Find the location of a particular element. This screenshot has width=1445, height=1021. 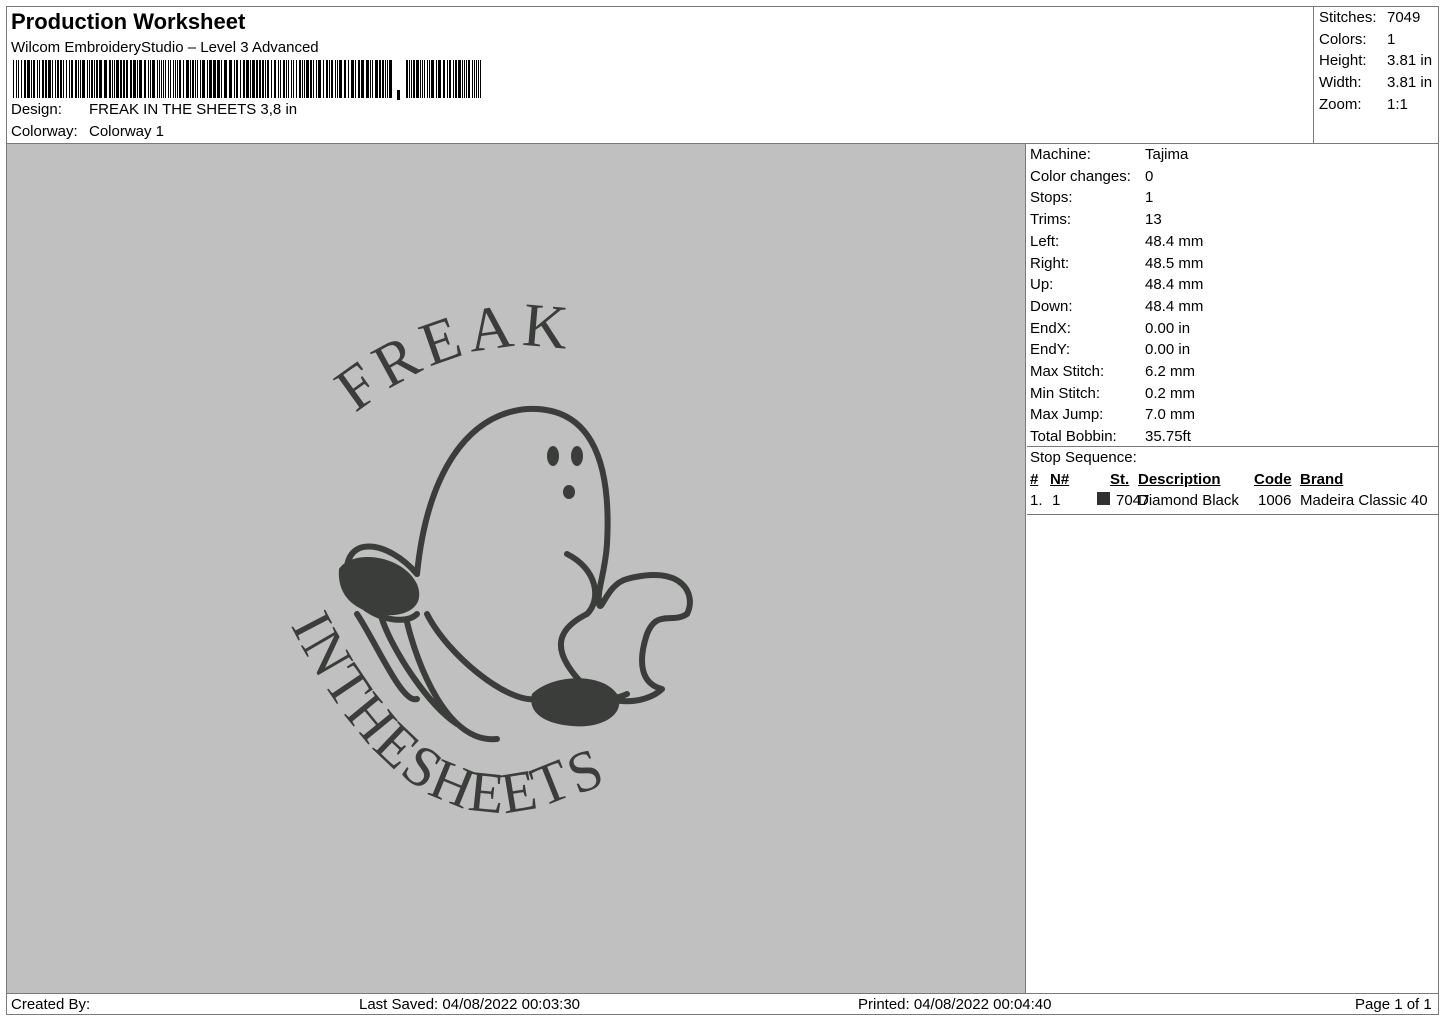

info-label: Color changes: is located at coordinates (1080, 176).